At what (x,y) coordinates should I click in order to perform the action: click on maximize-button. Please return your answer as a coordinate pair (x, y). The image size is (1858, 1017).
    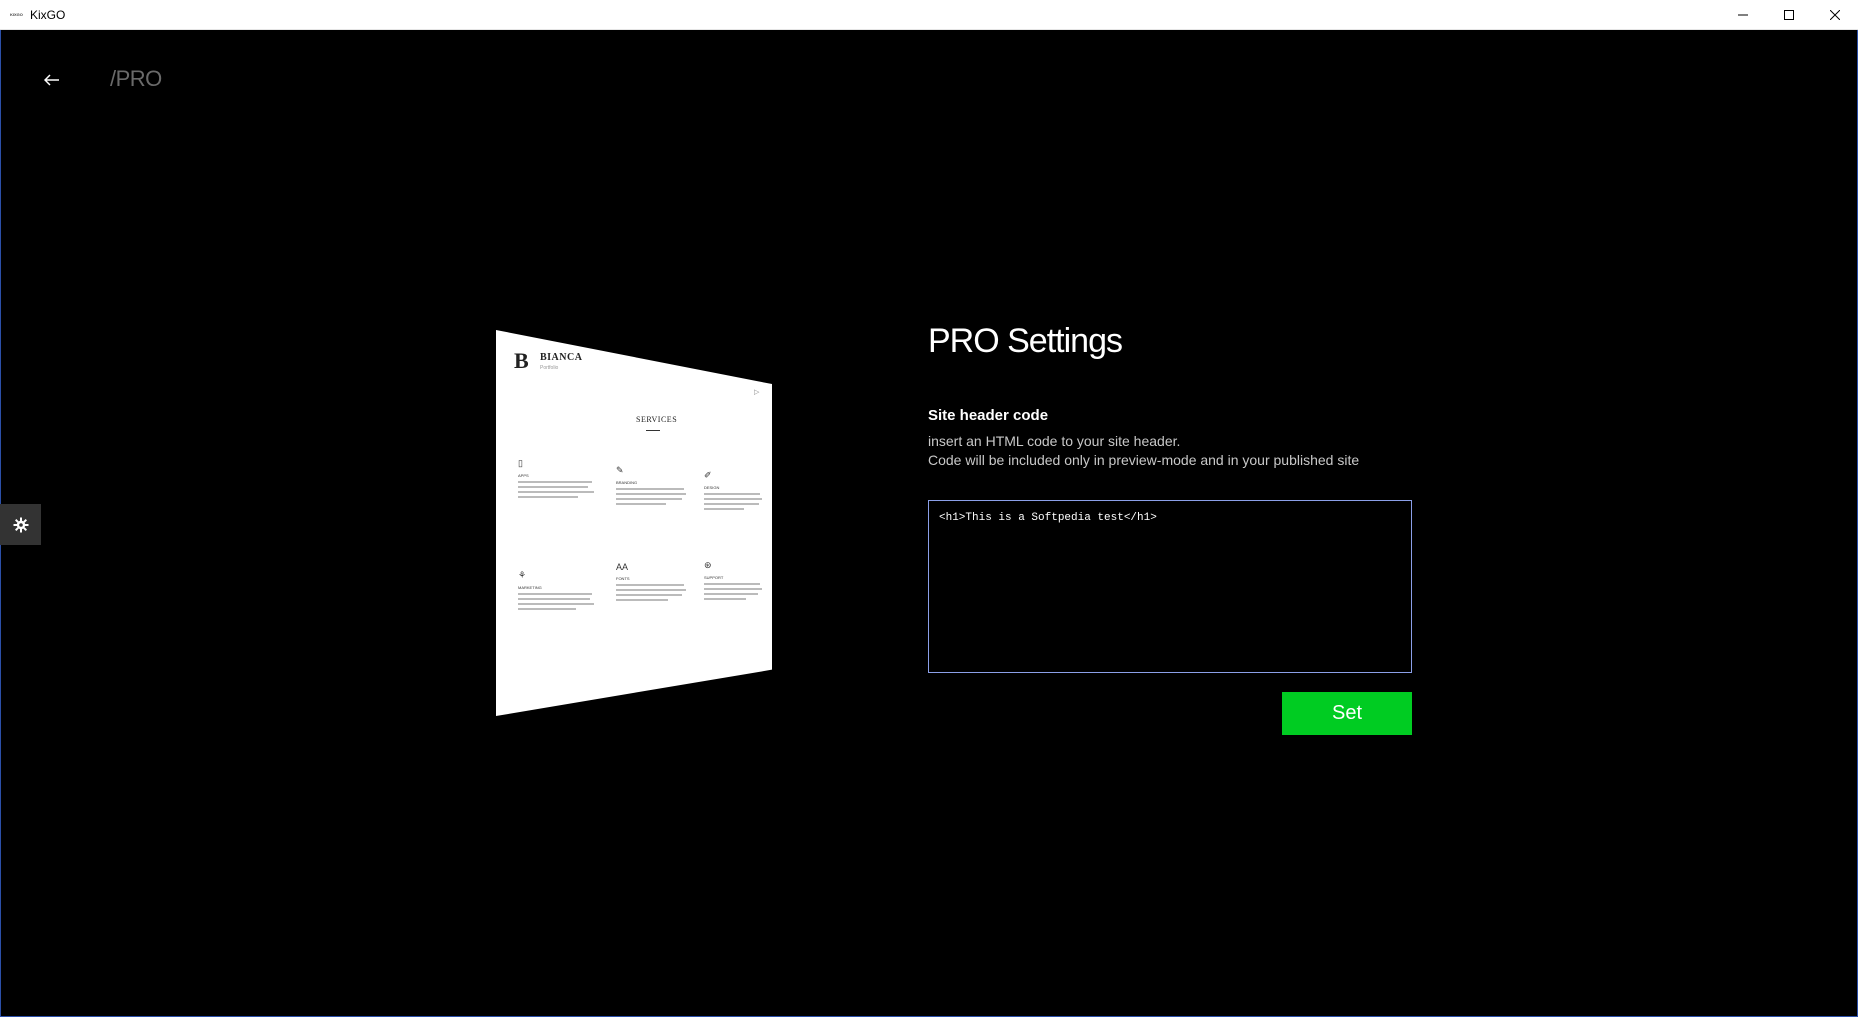
    Looking at the image, I should click on (1789, 15).